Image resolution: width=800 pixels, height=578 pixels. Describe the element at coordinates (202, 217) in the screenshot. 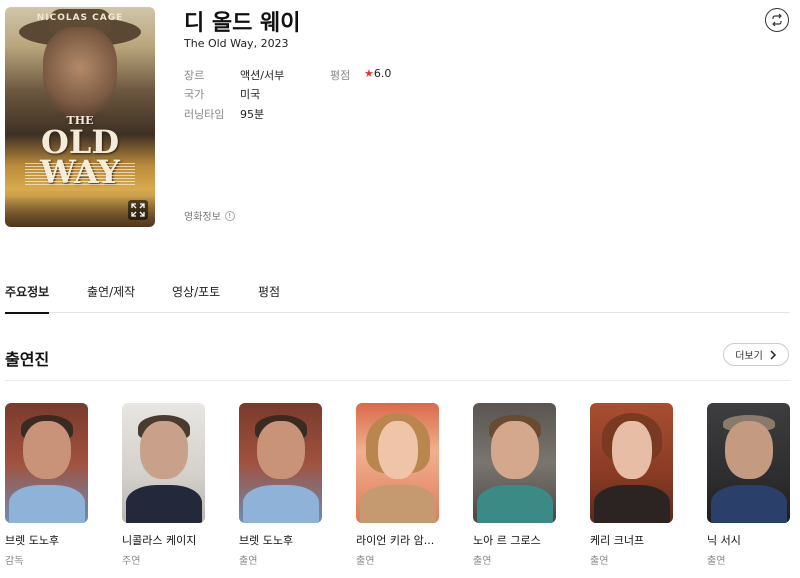

I see `movie-info-label: 영화정보` at that location.